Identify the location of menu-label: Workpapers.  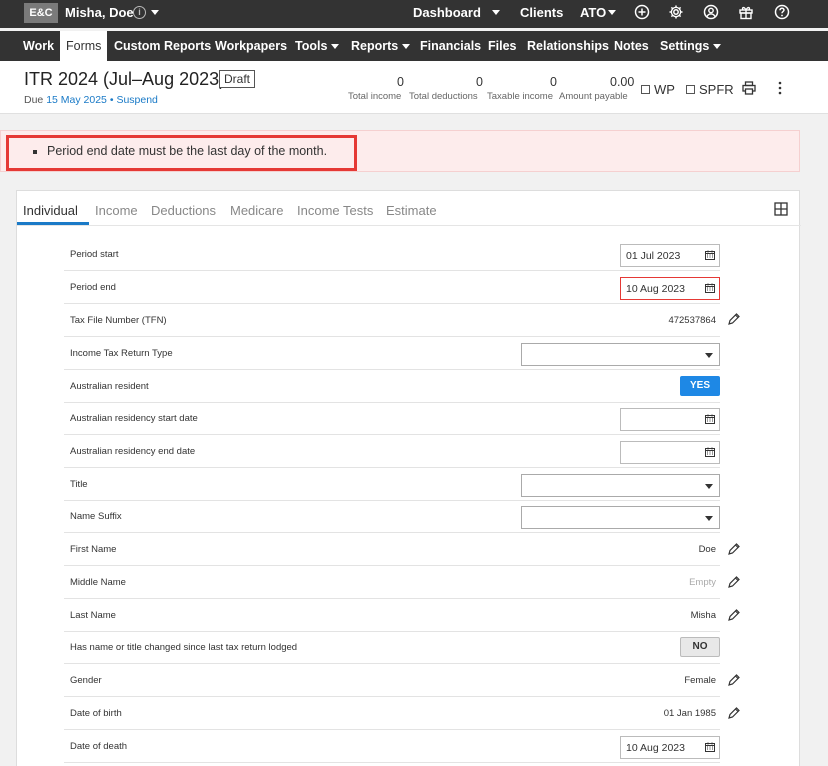
(251, 46).